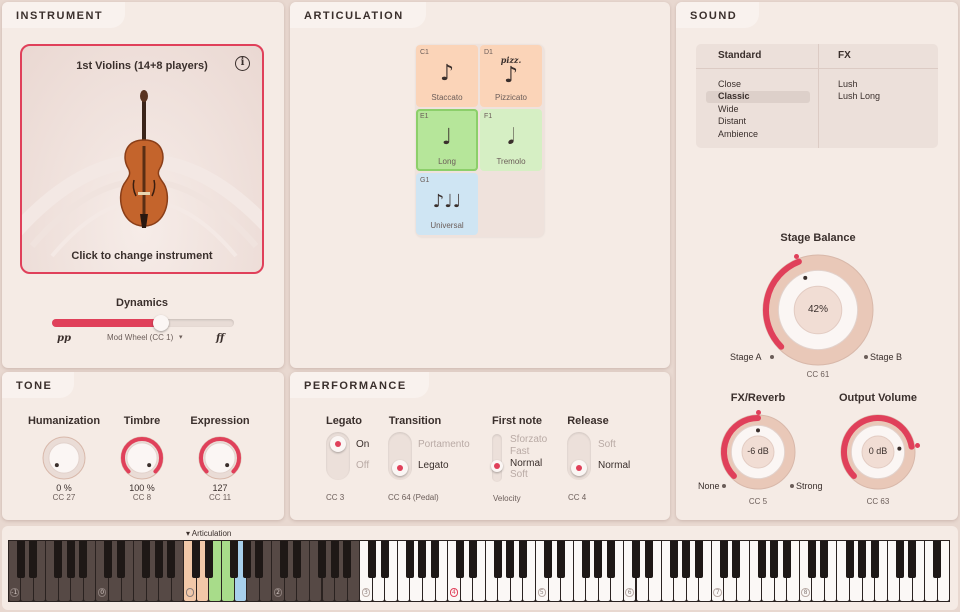 Image resolution: width=960 pixels, height=612 pixels. Describe the element at coordinates (758, 453) in the screenshot. I see `fx-reverb-knob: -6 dB` at that location.